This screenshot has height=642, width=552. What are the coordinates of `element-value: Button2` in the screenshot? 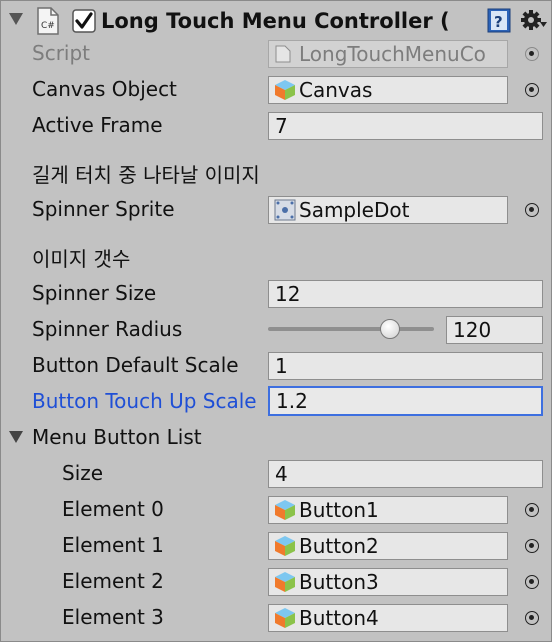 It's located at (339, 546).